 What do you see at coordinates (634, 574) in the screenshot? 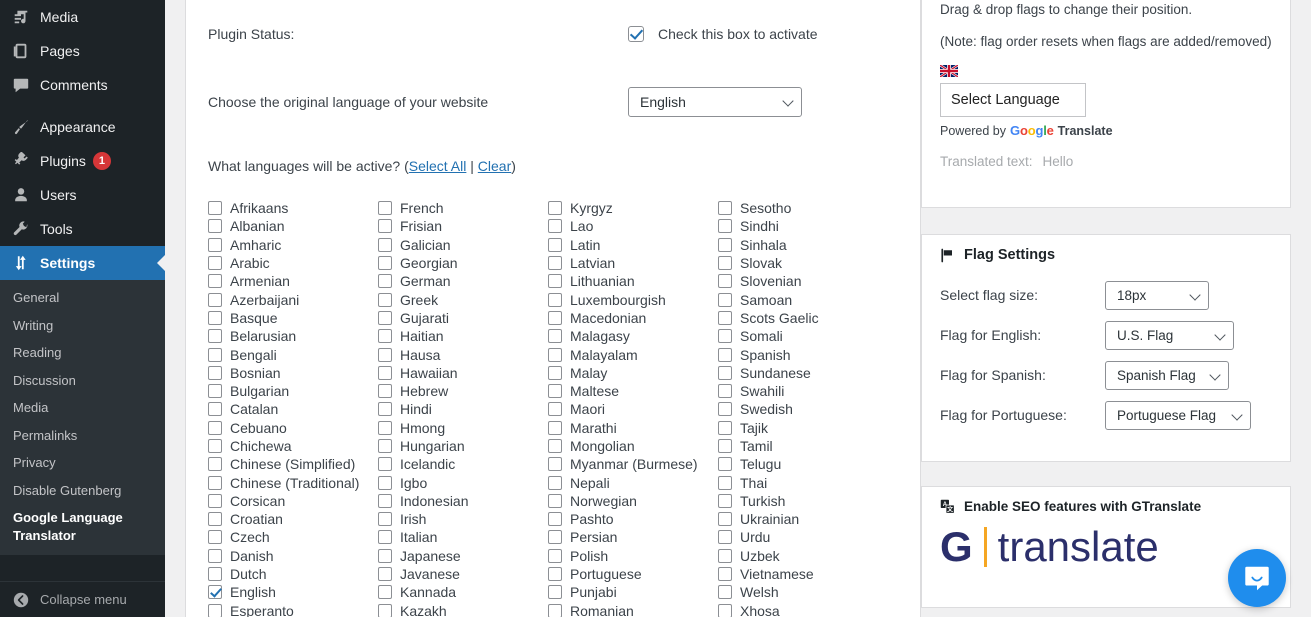
I see `language-item: Portuguese` at bounding box center [634, 574].